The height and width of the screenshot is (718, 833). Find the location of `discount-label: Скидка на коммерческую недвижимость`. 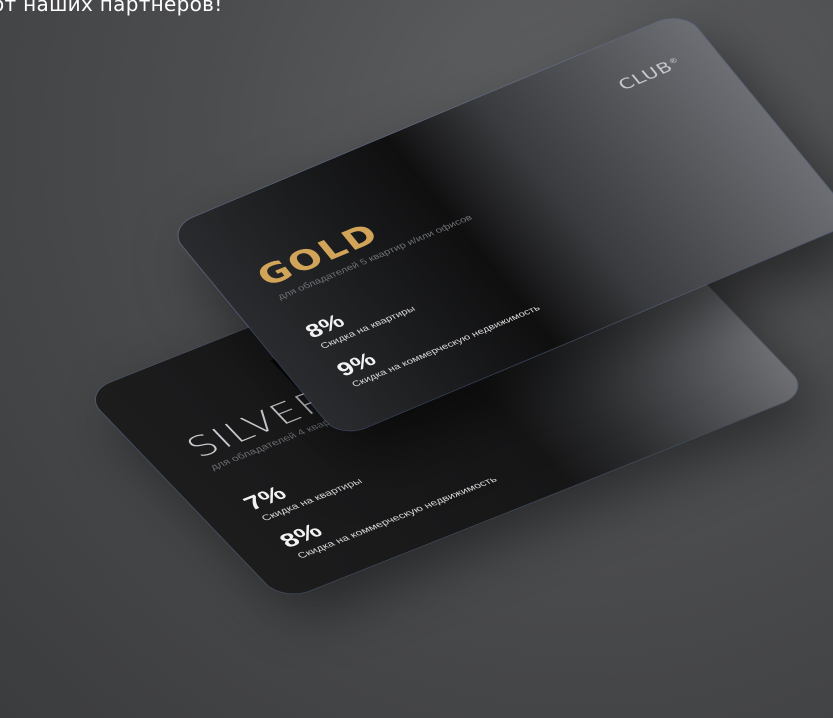

discount-label: Скидка на коммерческую недвижимость is located at coordinates (397, 517).